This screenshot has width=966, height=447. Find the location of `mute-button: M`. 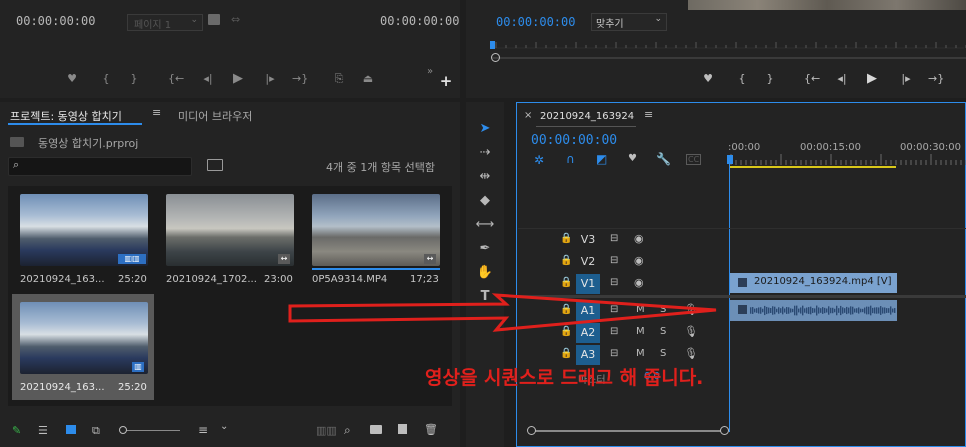

mute-button: M is located at coordinates (640, 353).